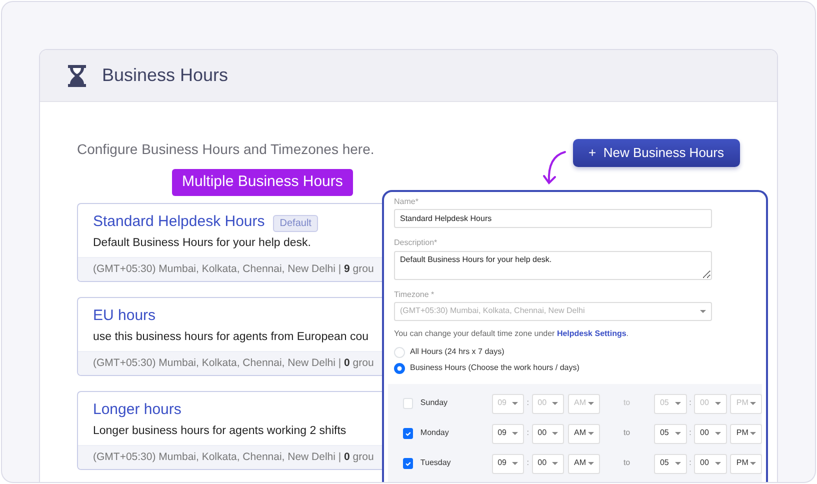 This screenshot has width=817, height=484. Describe the element at coordinates (555, 168) in the screenshot. I see `curved-arrow-icon` at that location.